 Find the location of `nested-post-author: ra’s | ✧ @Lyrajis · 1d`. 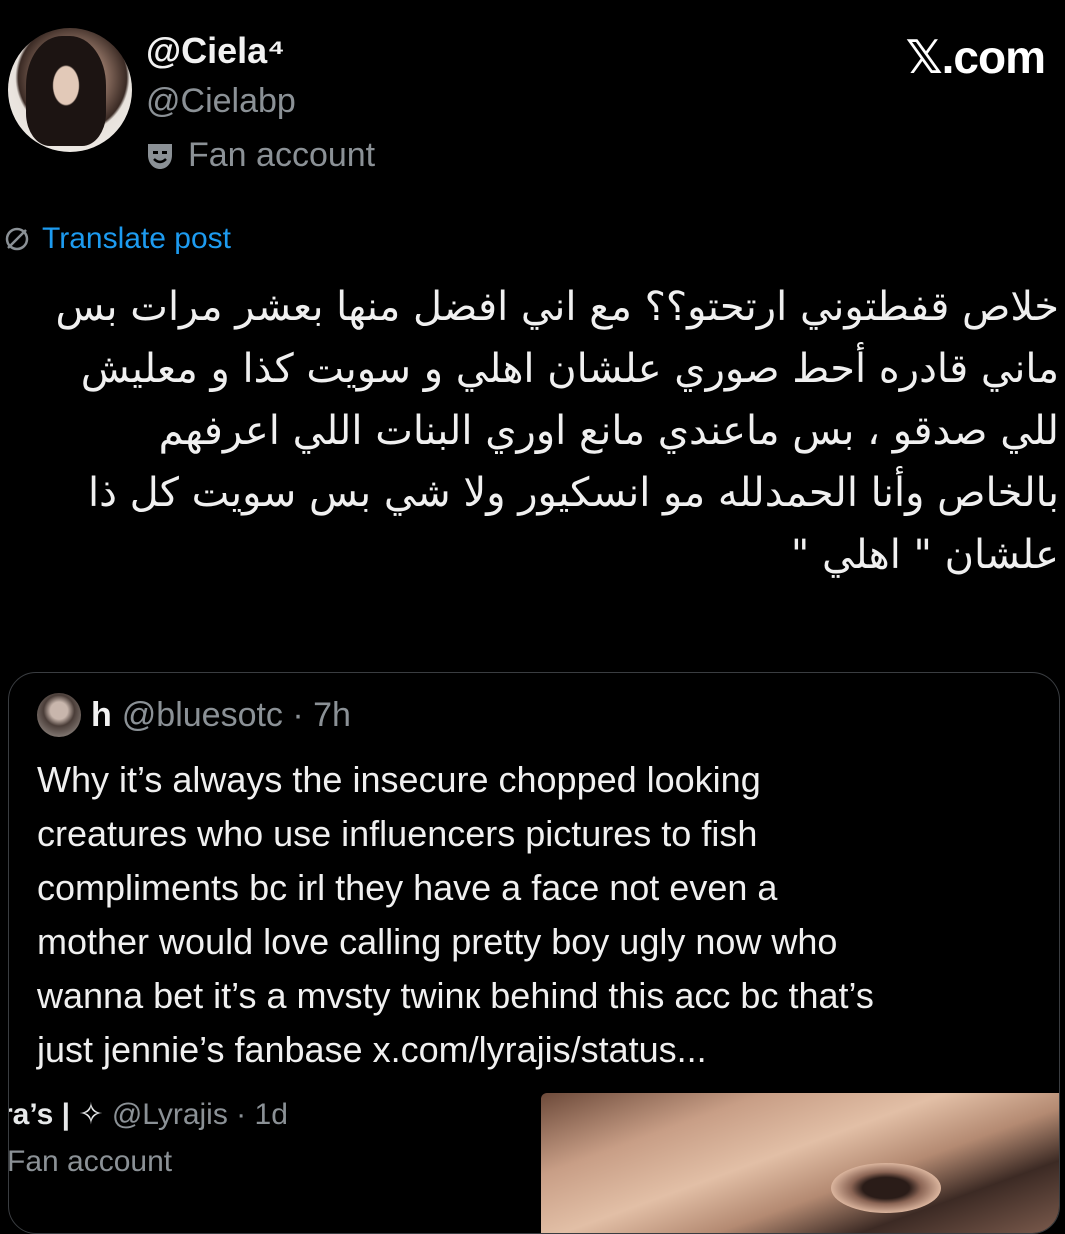

nested-post-author: ra’s | ✧ @Lyrajis · 1d is located at coordinates (148, 1114).